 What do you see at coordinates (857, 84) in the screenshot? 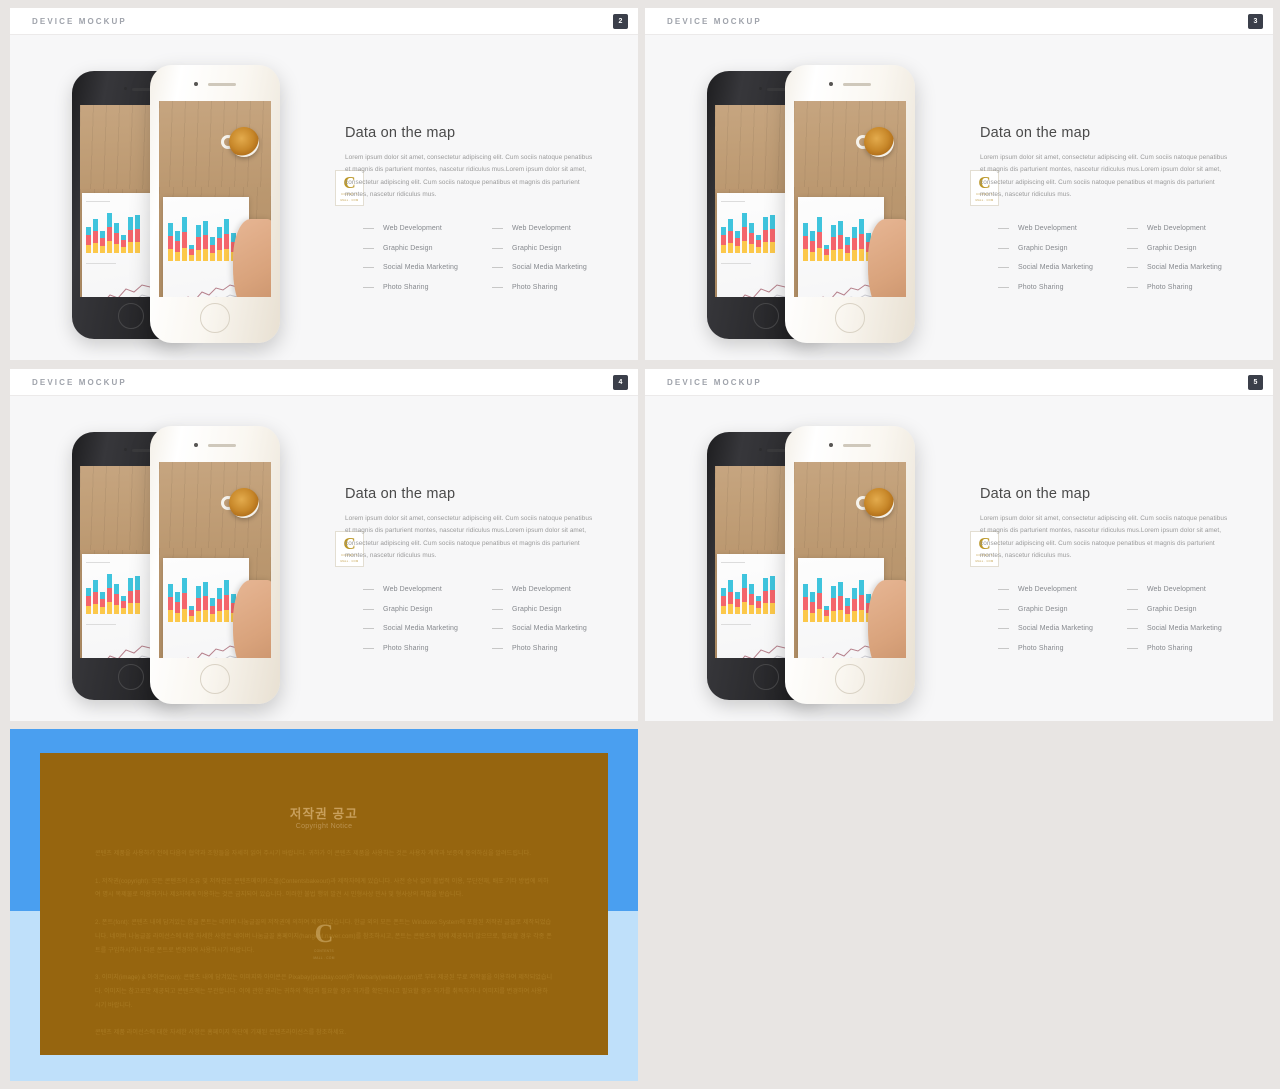
I see `speaker-icon` at bounding box center [857, 84].